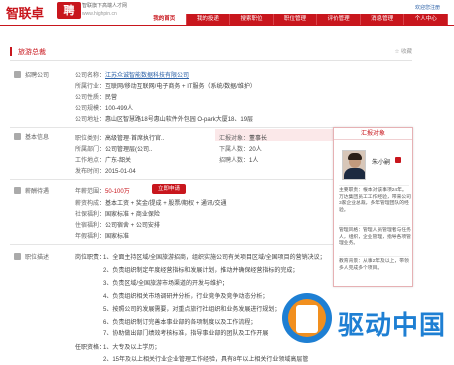  Describe the element at coordinates (255, 150) in the screenshot. I see `subordinates-value: 20人` at that location.